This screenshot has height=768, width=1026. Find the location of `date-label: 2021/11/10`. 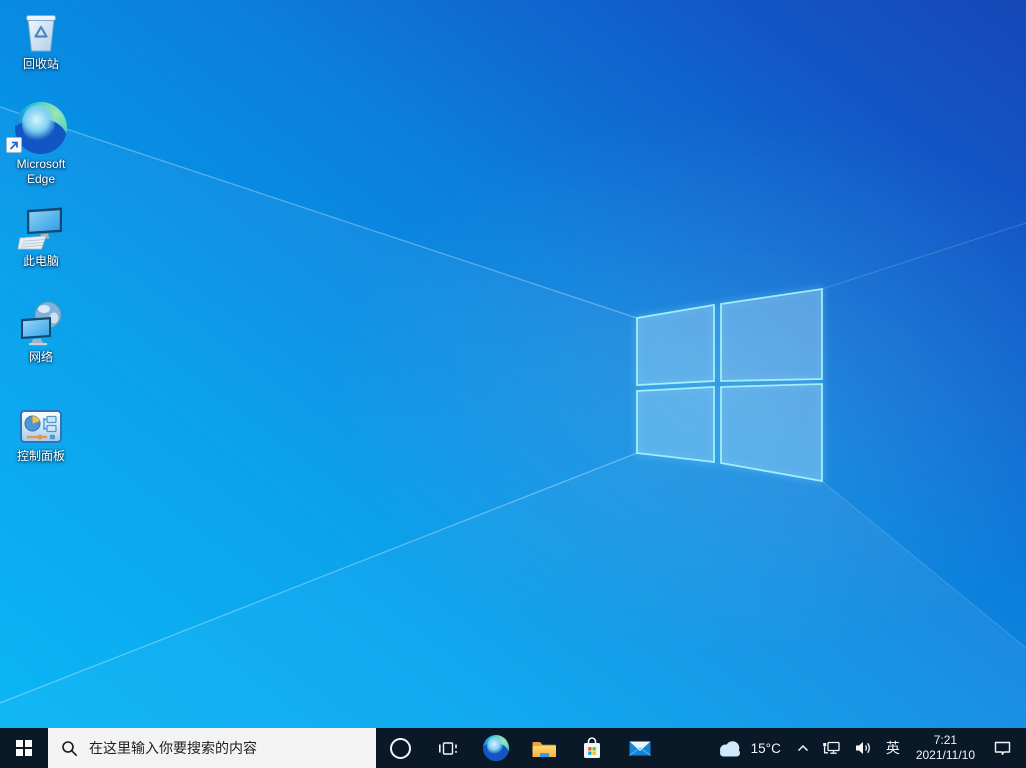

date-label: 2021/11/10 is located at coordinates (945, 755).